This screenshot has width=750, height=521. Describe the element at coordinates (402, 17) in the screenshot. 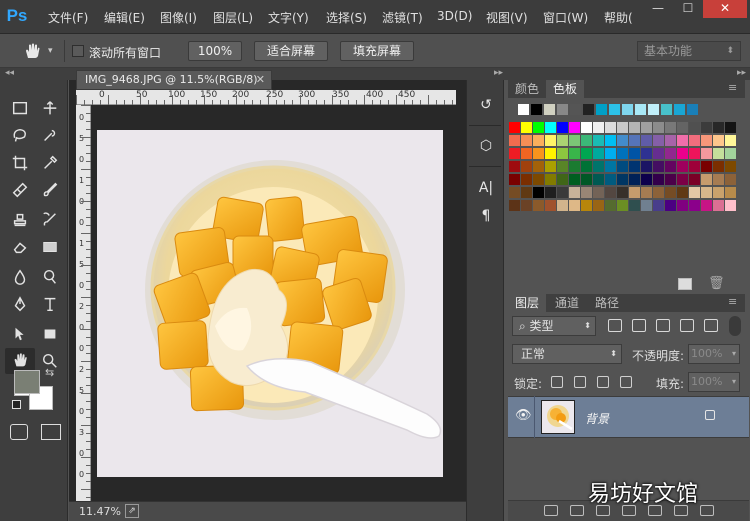

I see `menu-filter: 滤镜(T)` at that location.